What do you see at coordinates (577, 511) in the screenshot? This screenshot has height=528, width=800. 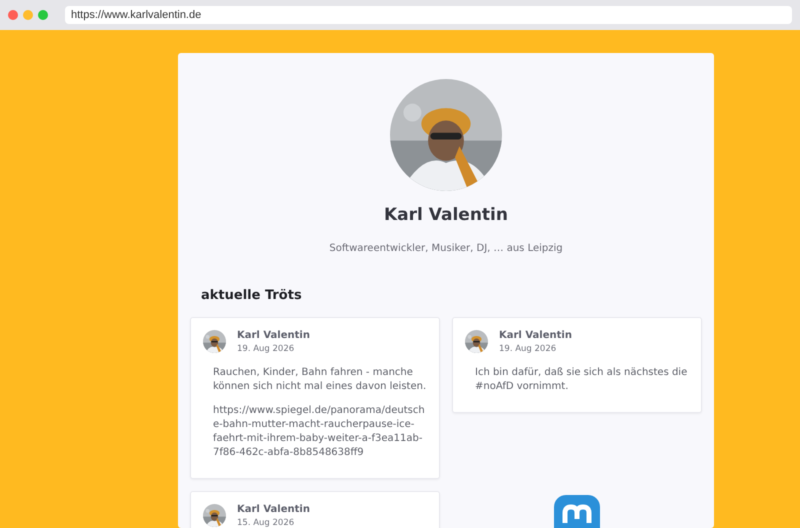 I see `mastodon-logo-icon` at bounding box center [577, 511].